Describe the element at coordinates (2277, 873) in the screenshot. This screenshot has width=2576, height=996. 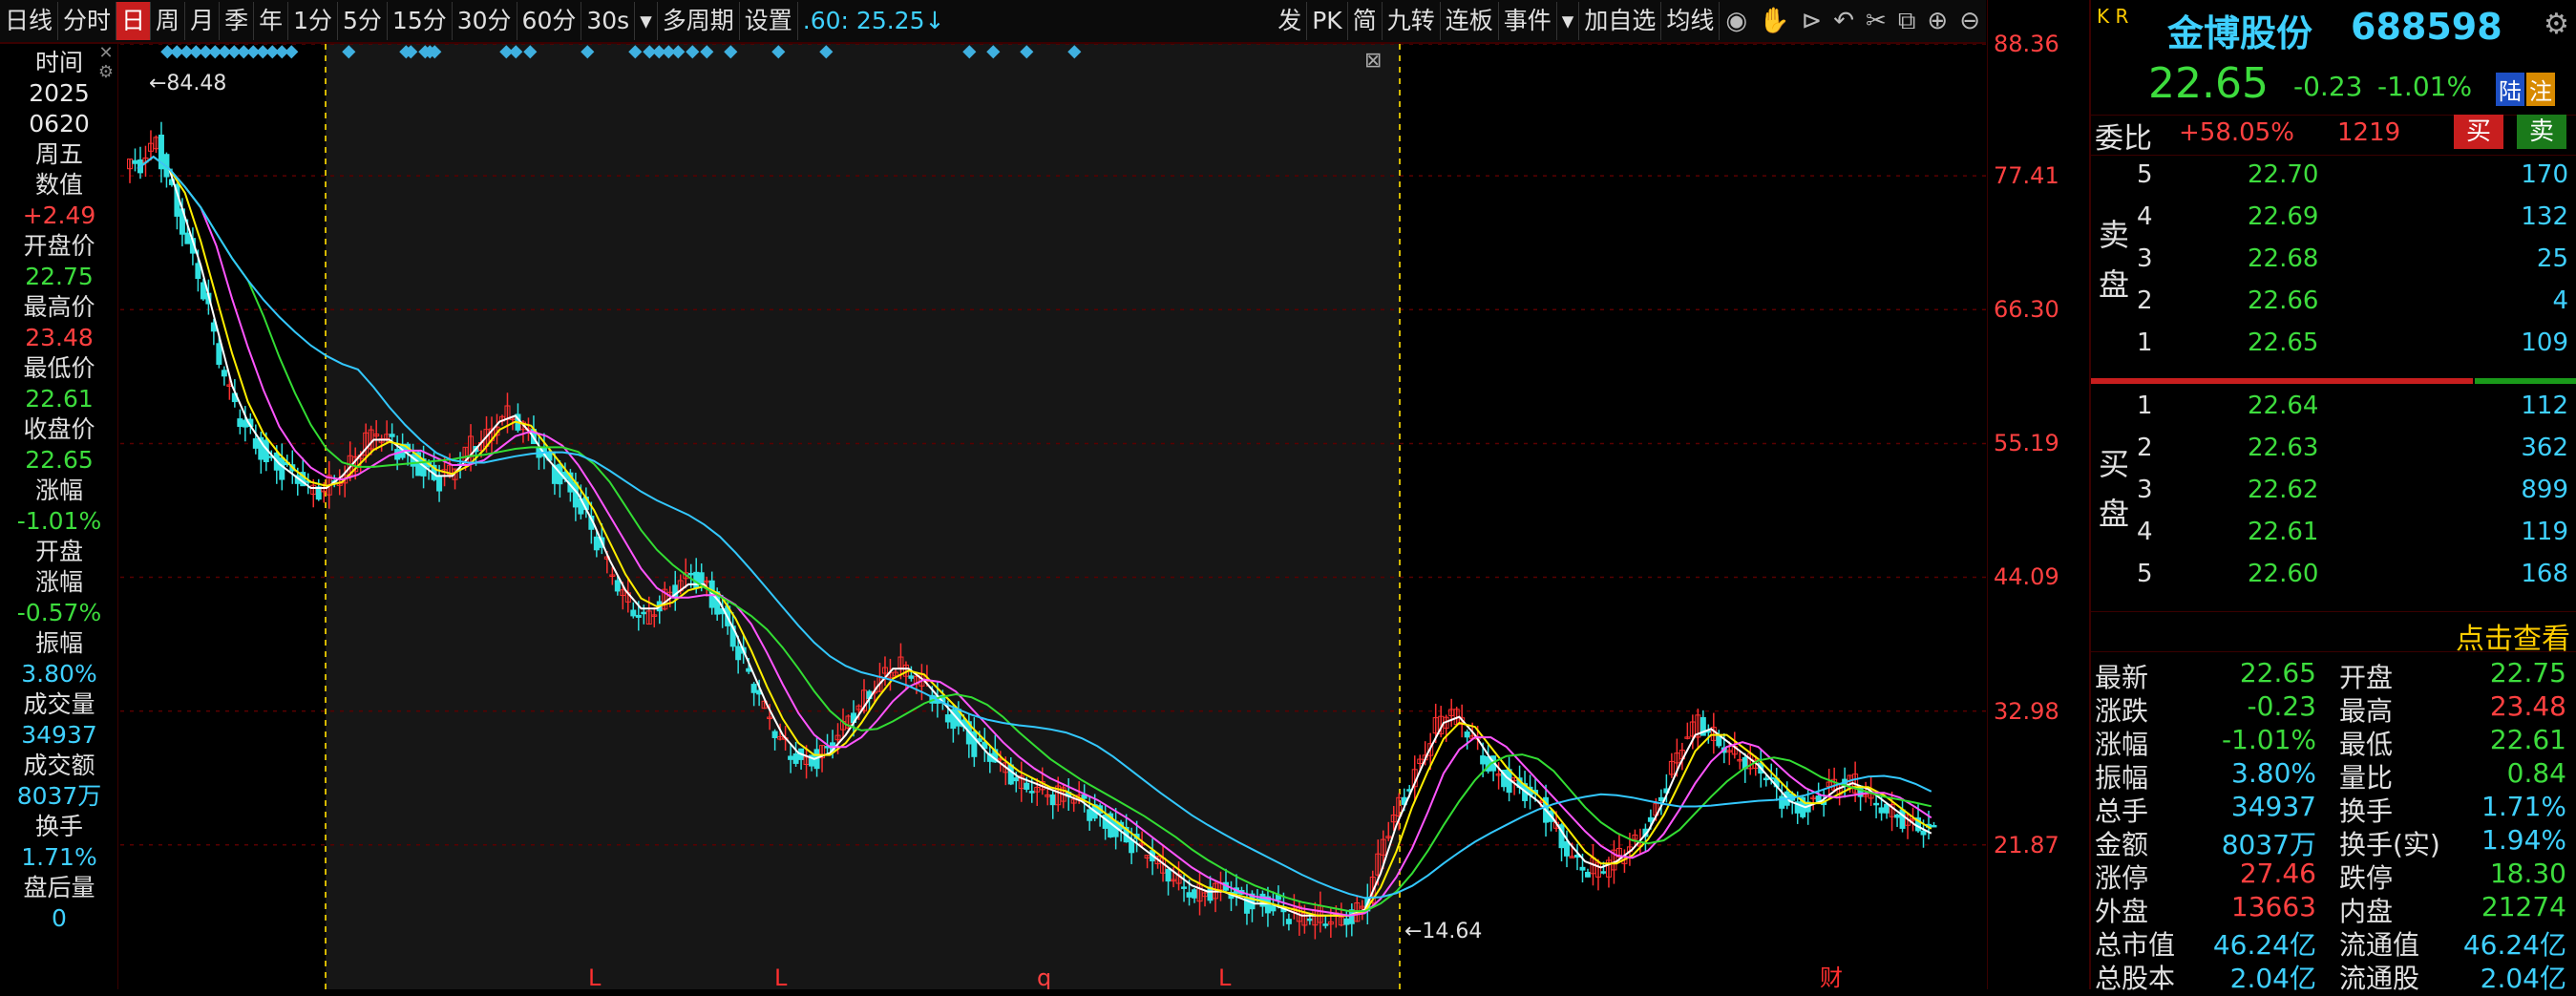
I see `quote-value: 27.46` at that location.